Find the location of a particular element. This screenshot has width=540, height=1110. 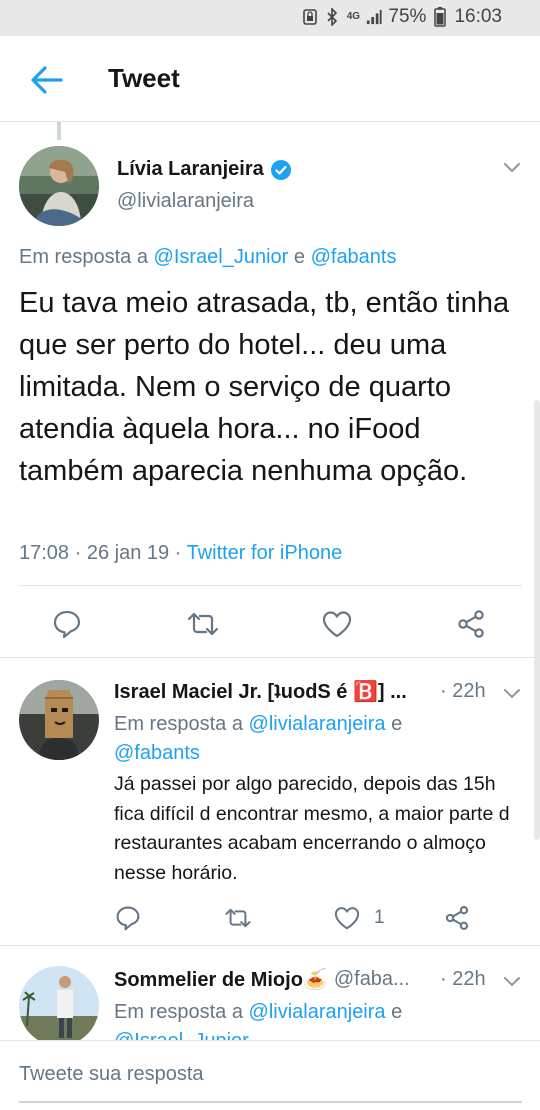

verified-badge-icon is located at coordinates (281, 170).